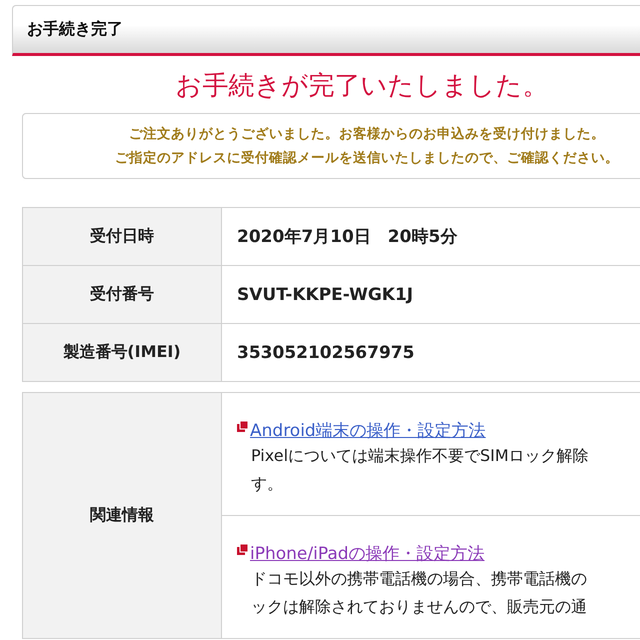  I want to click on completion-heading: お手続きが完了いたしました。, so click(362, 86).